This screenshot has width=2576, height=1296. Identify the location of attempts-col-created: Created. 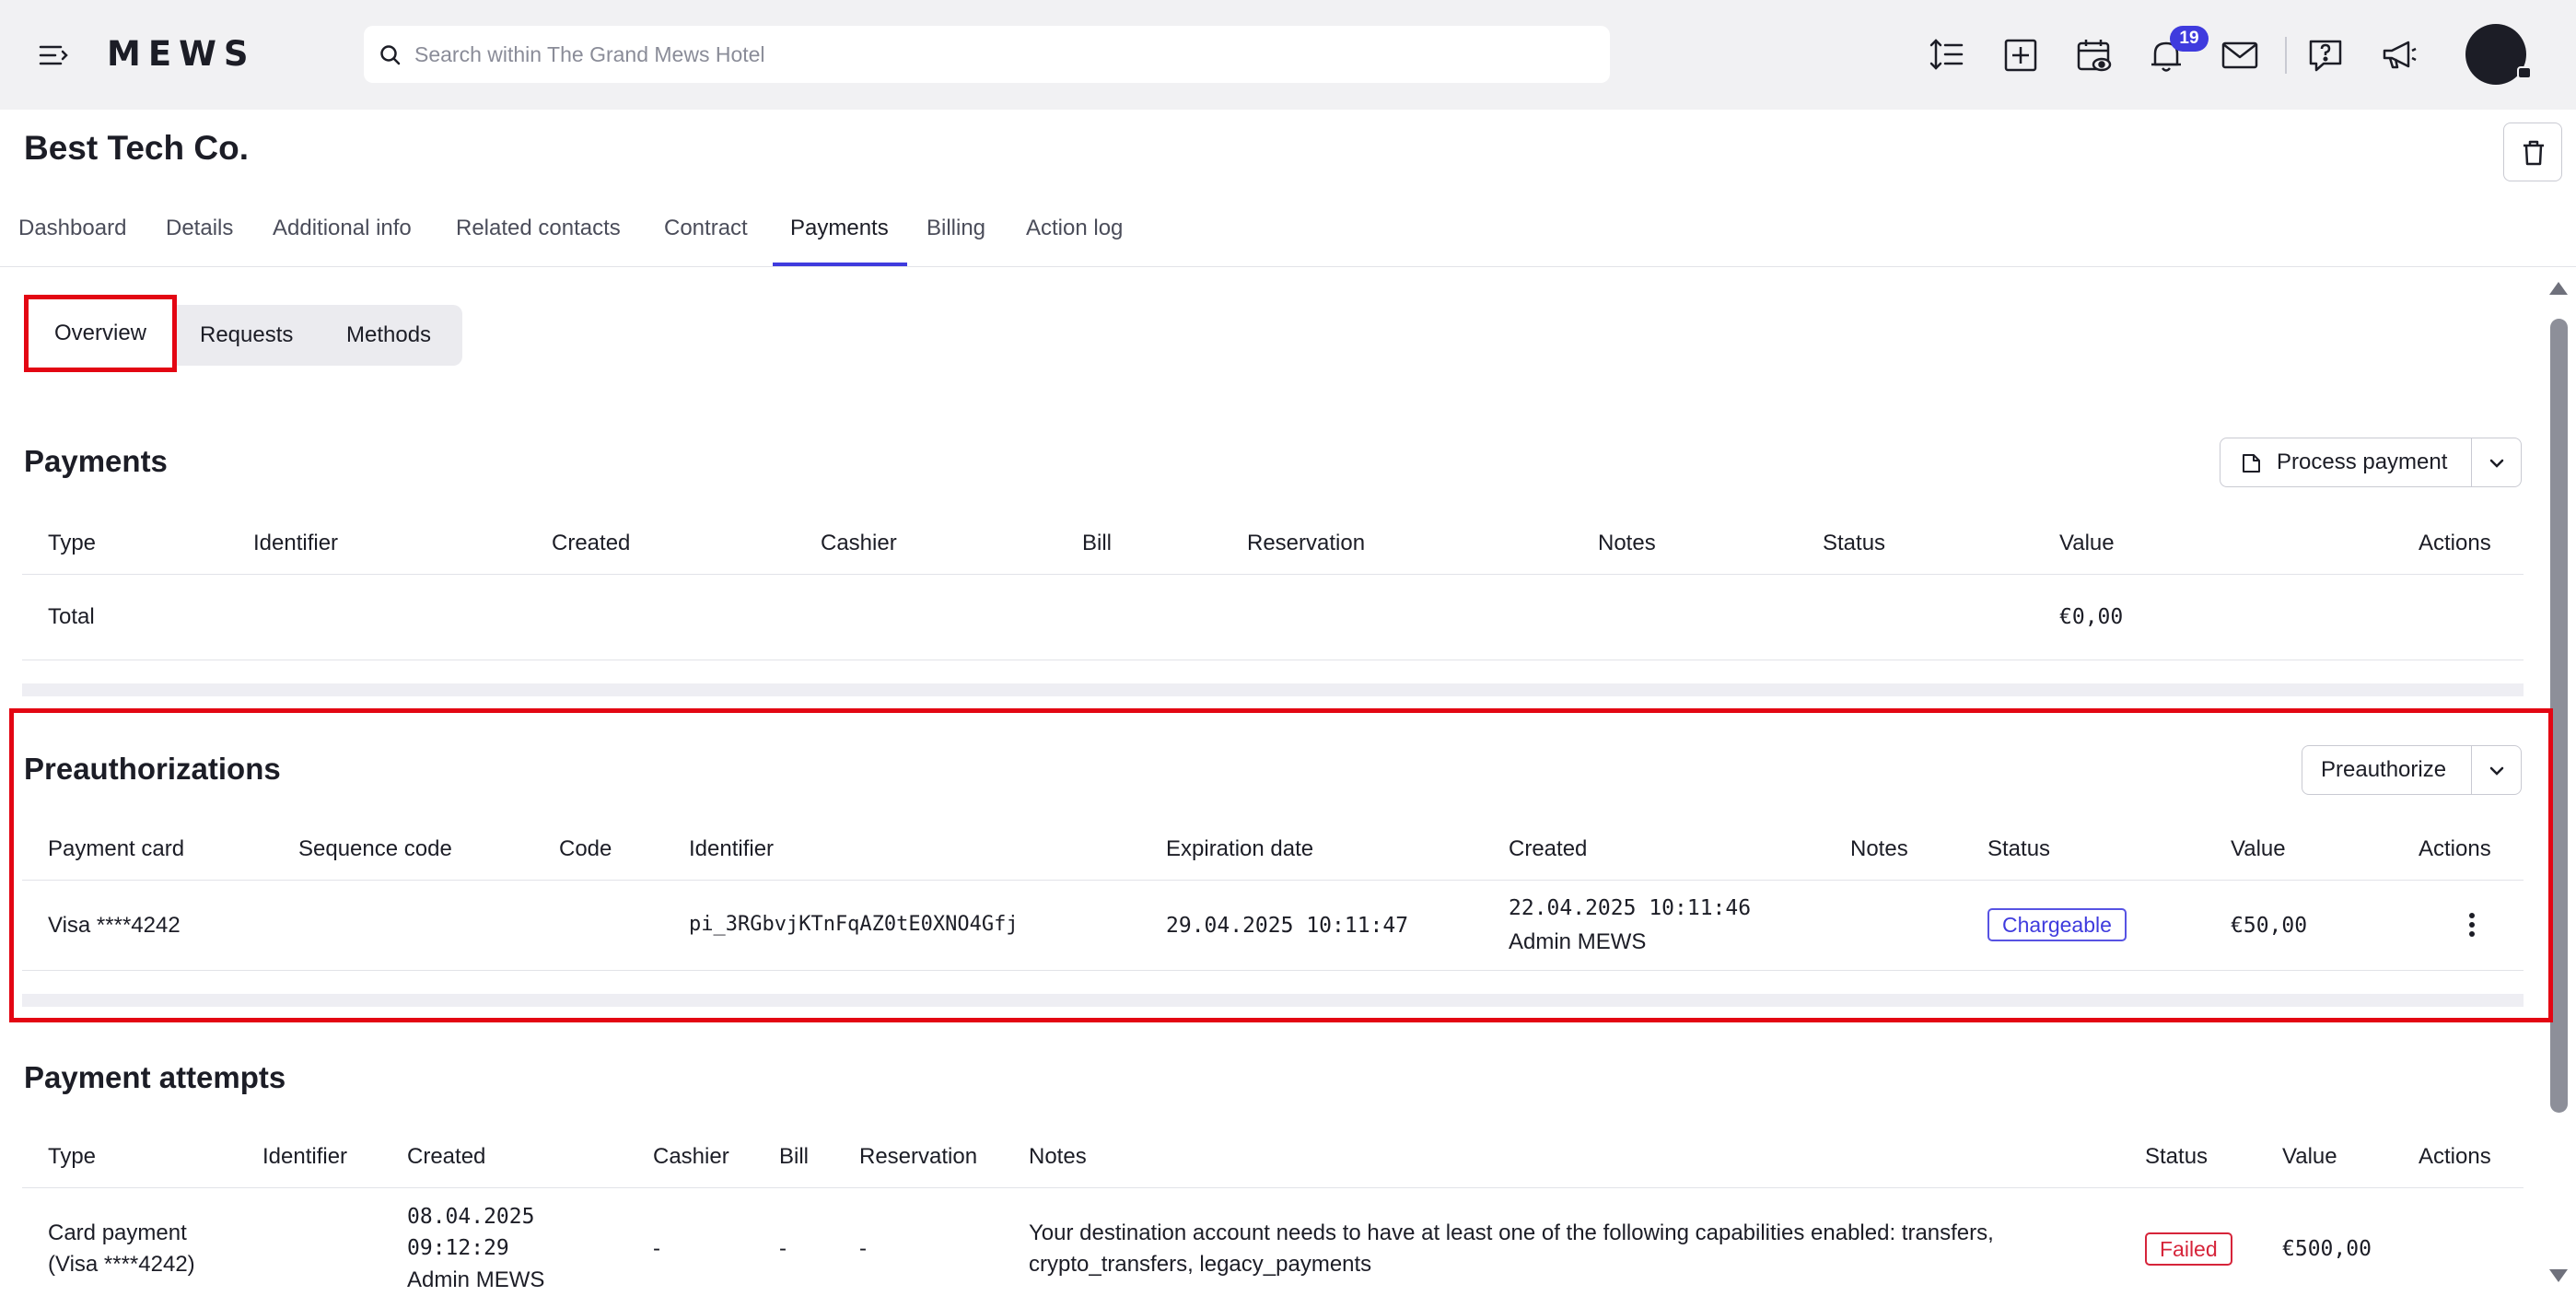
(446, 1156).